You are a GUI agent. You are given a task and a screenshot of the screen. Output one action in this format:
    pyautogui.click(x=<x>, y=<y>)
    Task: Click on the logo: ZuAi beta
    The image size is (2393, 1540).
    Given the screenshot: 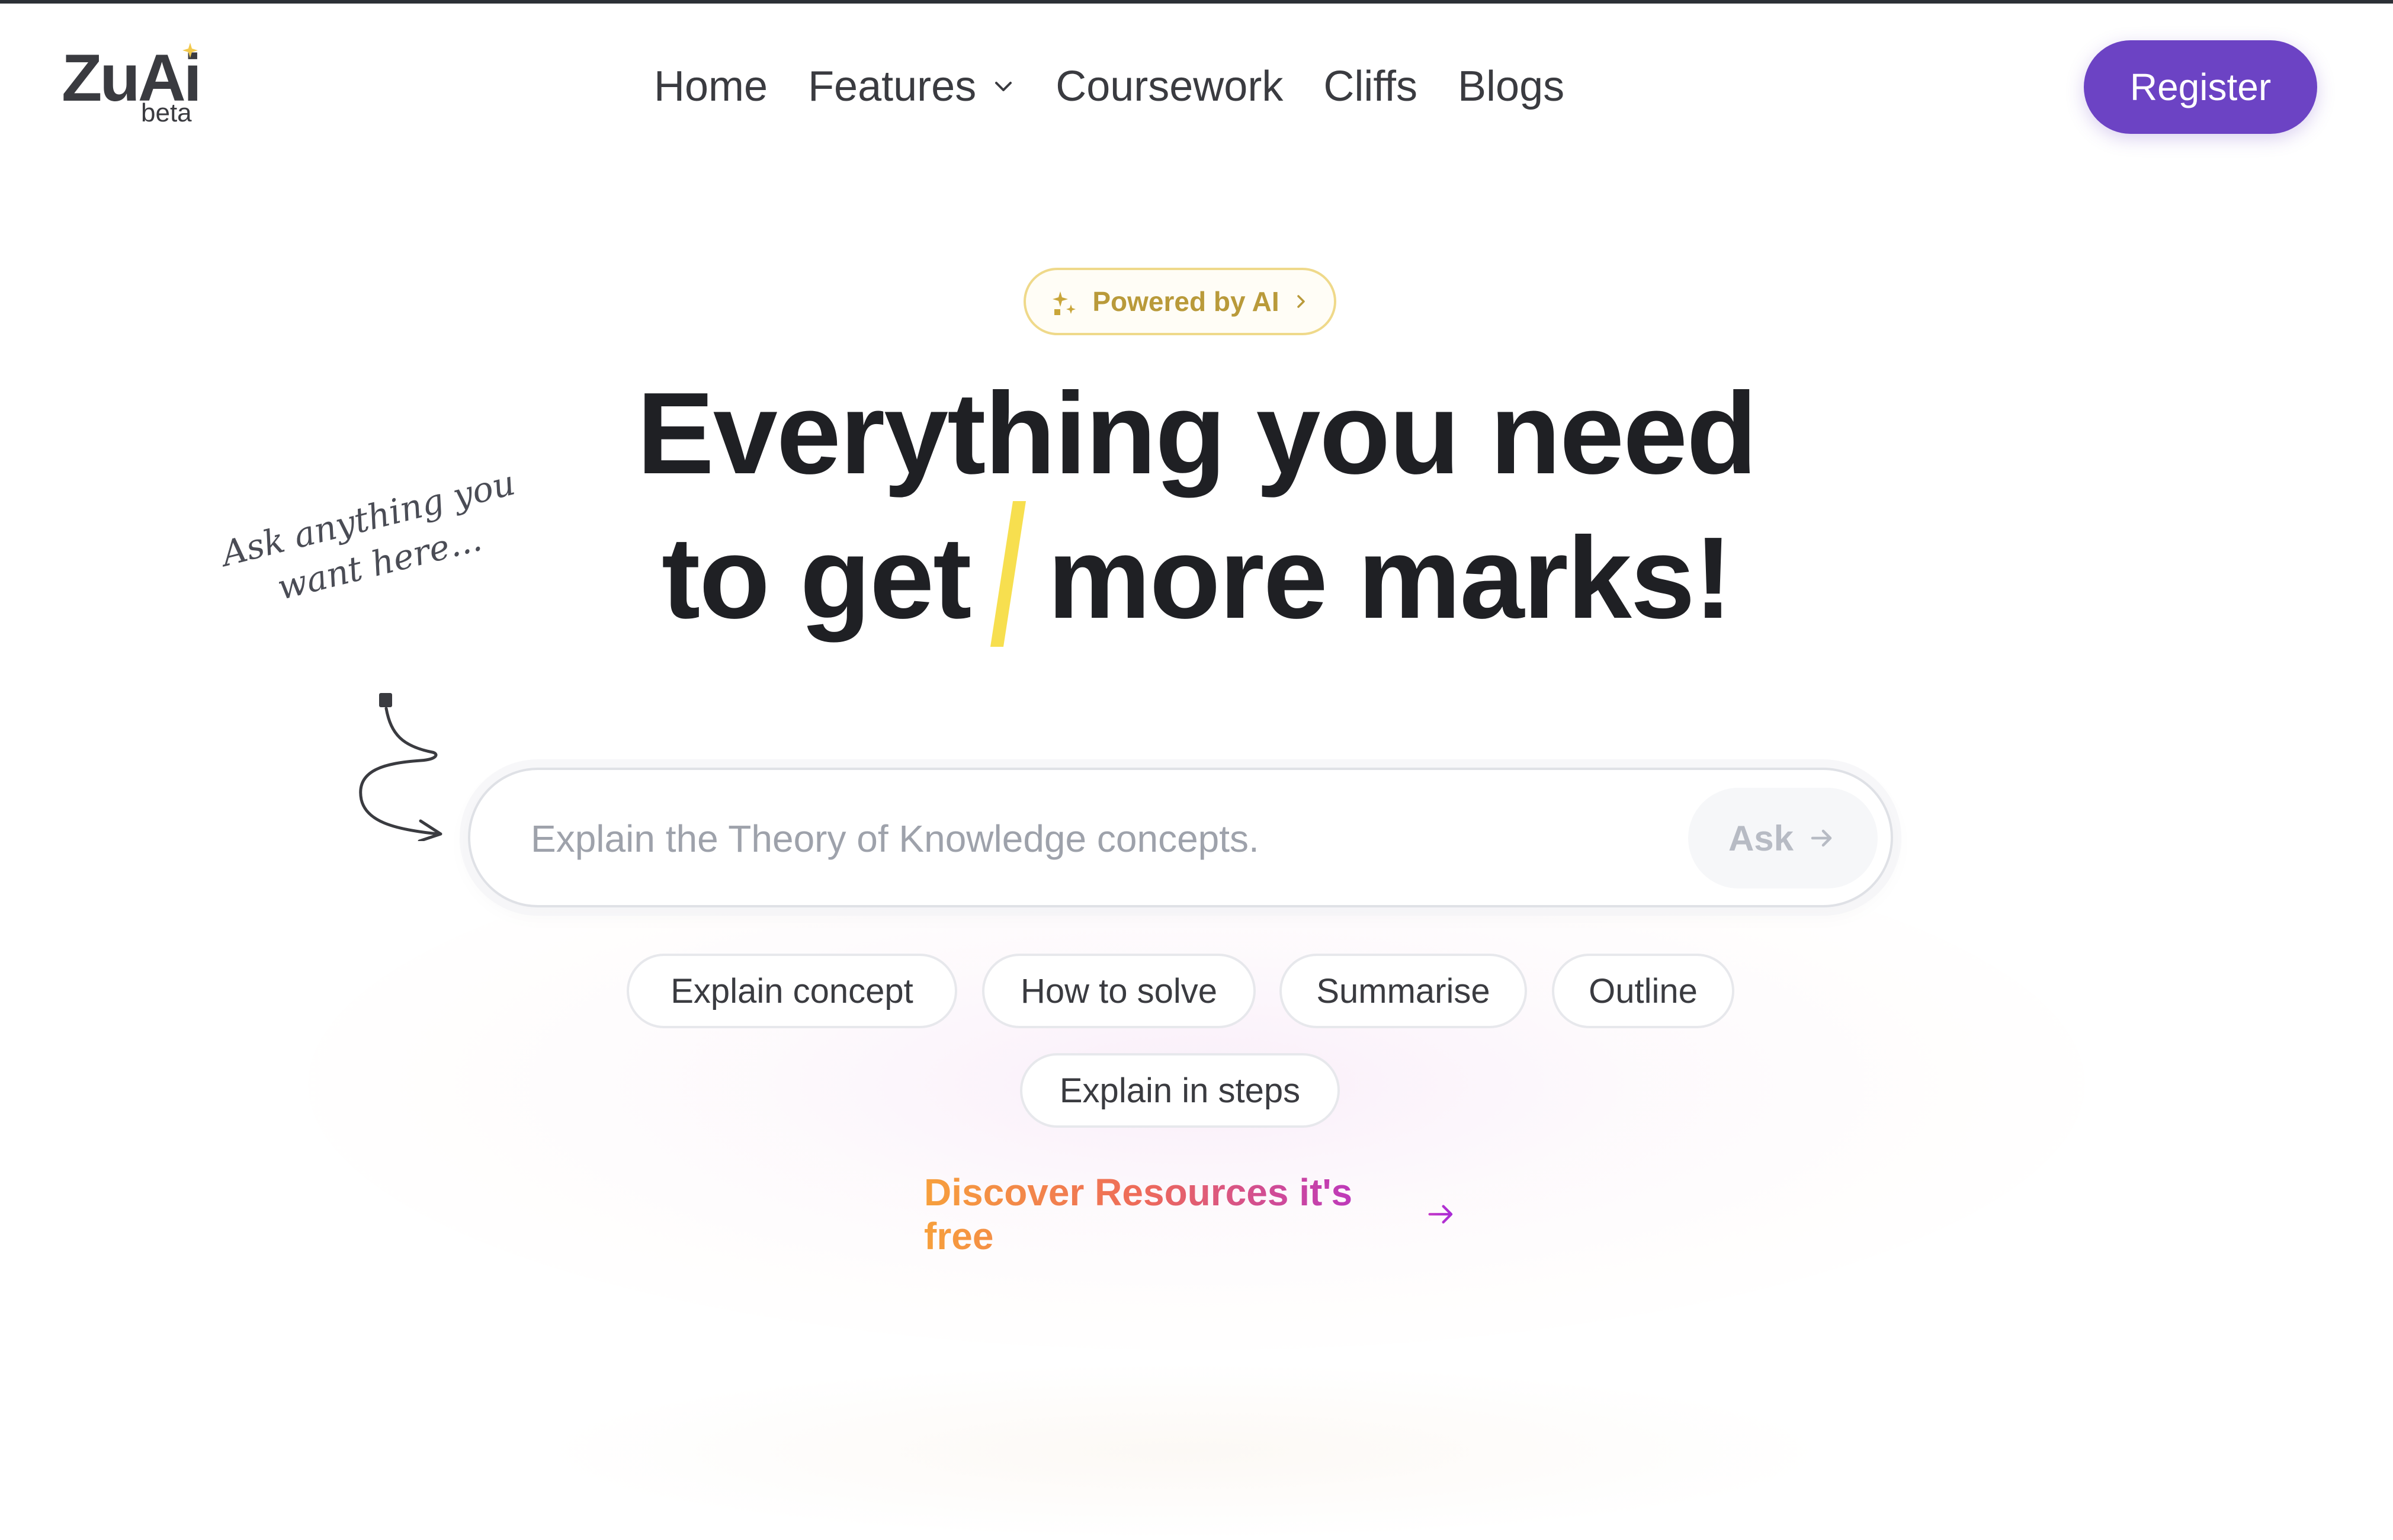 What is the action you would take?
    pyautogui.click(x=136, y=87)
    